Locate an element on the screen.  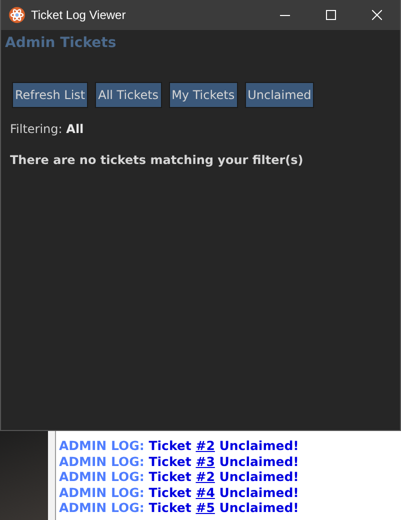
filter-value: All is located at coordinates (75, 129).